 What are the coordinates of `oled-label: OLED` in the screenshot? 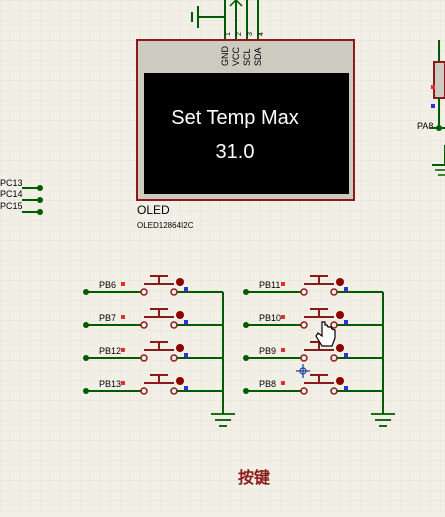 It's located at (153, 210).